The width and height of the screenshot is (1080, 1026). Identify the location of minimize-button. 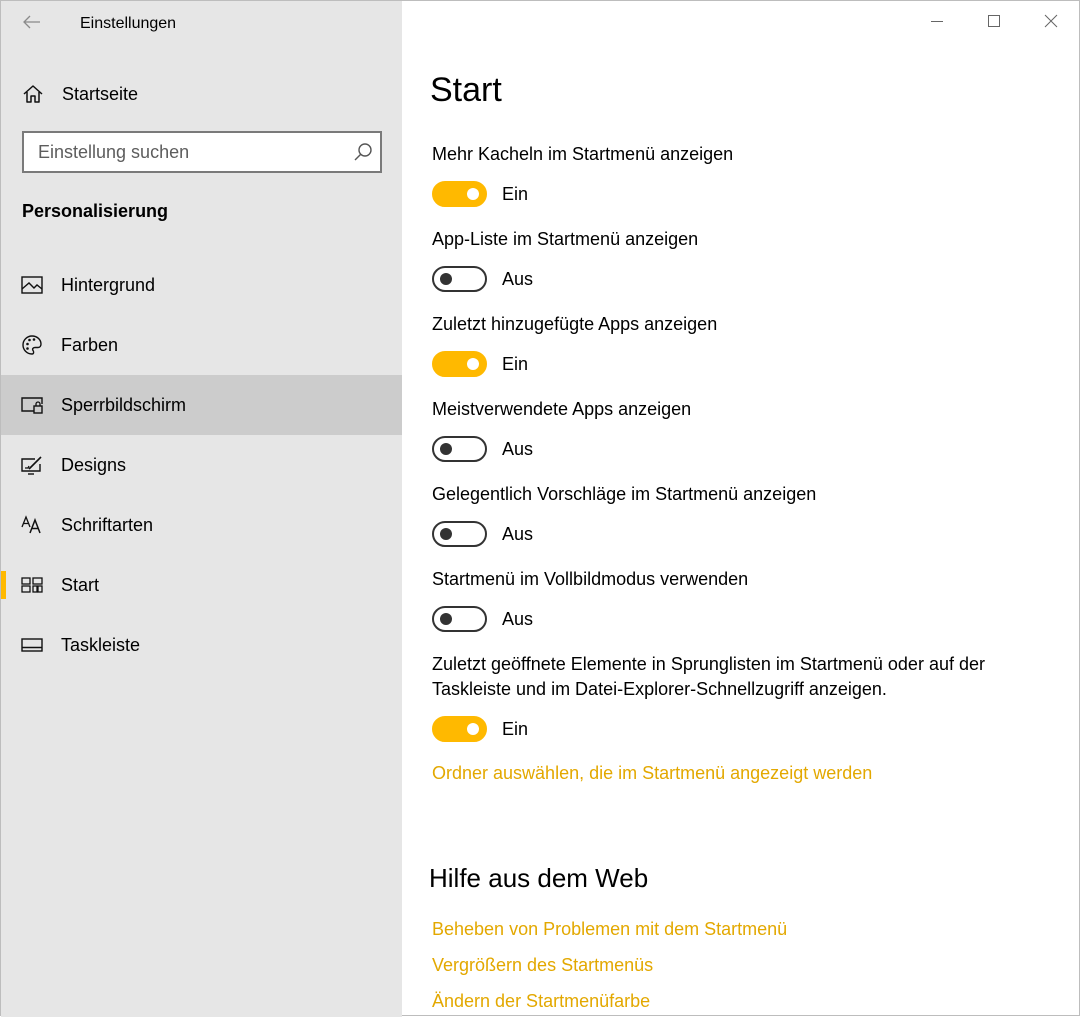
(936, 21).